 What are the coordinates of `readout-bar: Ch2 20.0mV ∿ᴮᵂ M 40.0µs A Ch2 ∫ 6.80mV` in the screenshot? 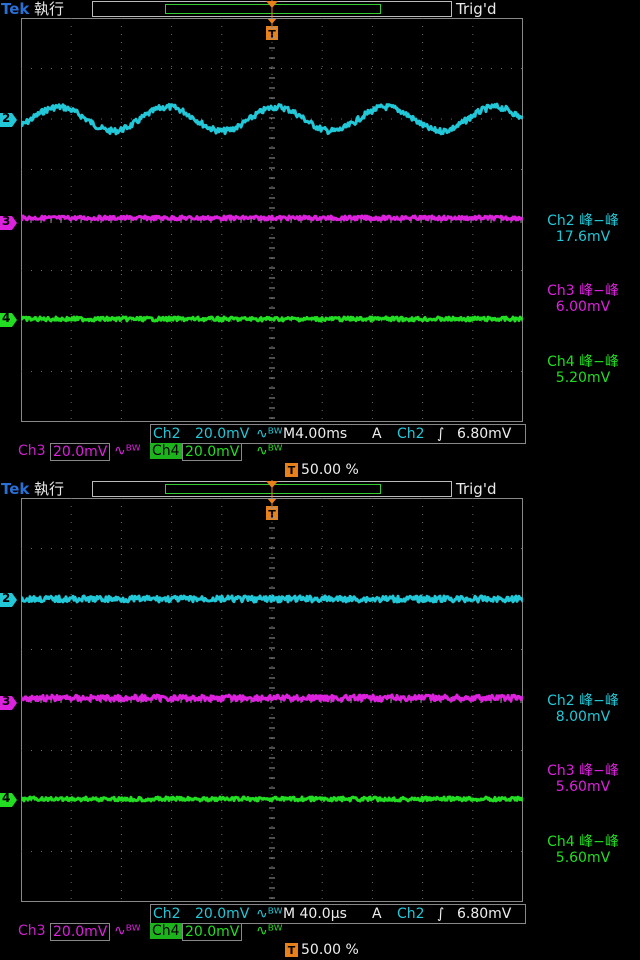 It's located at (338, 914).